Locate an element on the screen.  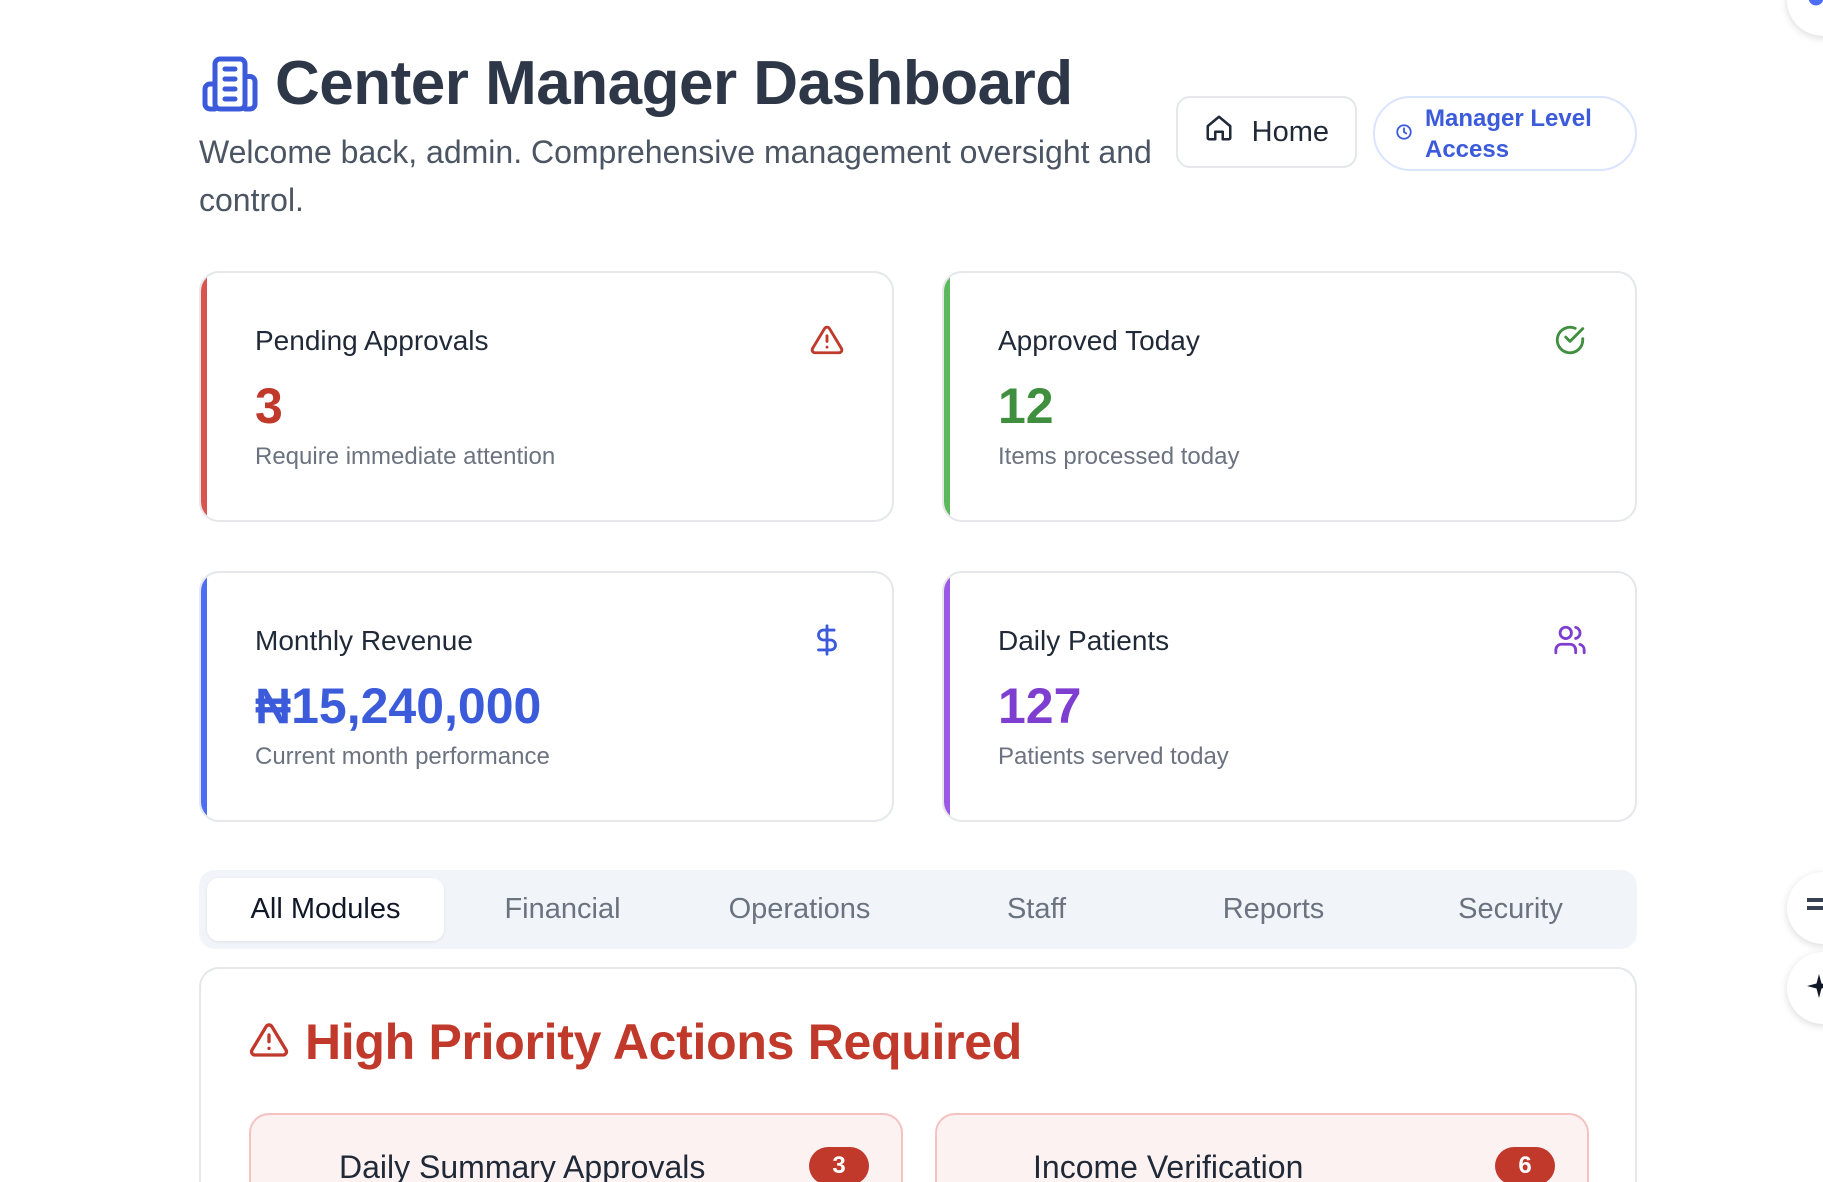
action-name: Income Verification is located at coordinates (1168, 1165).